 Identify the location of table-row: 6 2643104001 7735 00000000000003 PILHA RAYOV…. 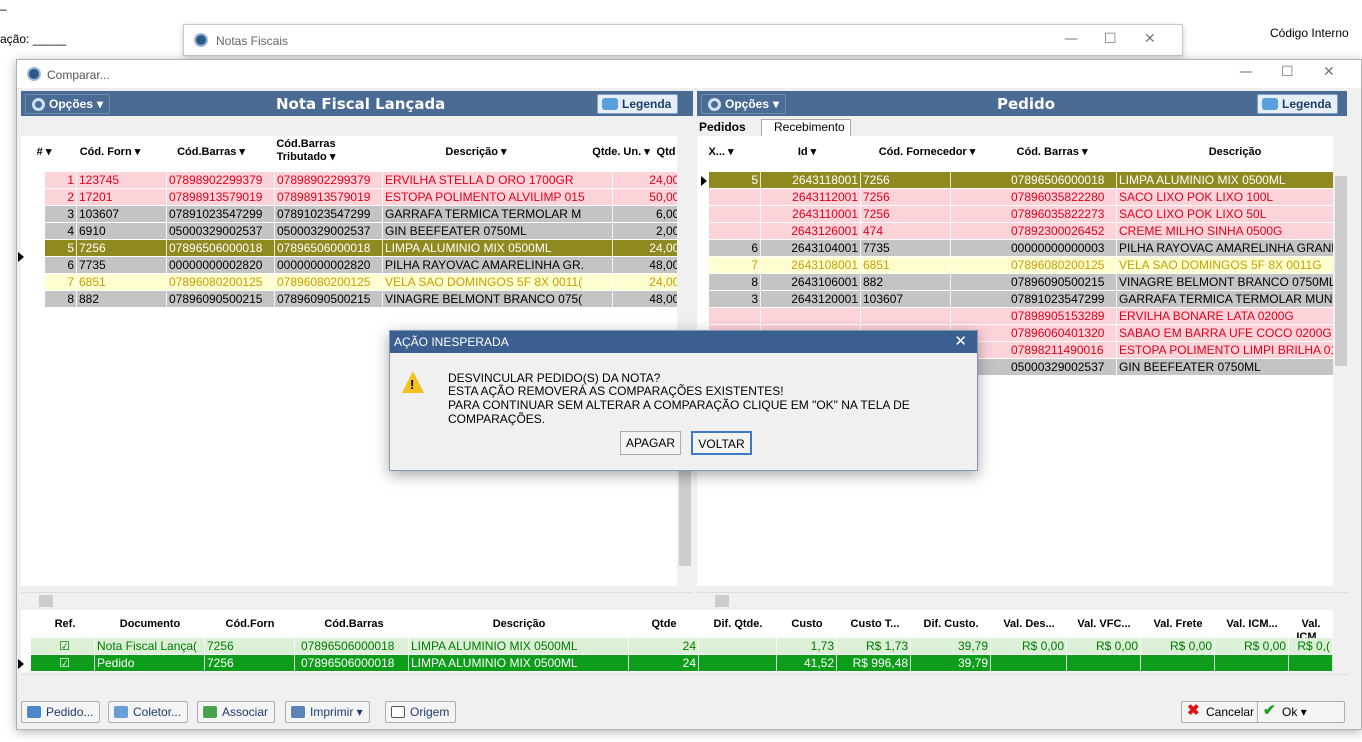
(1021, 248).